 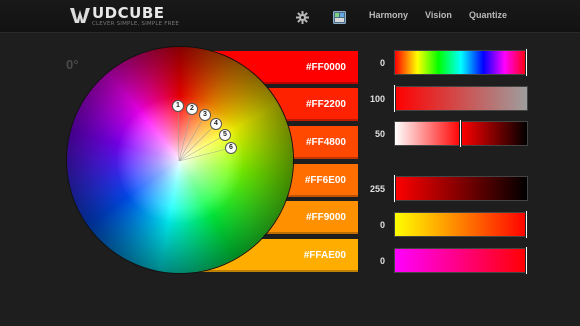 I want to click on blue-handle, so click(x=526, y=260).